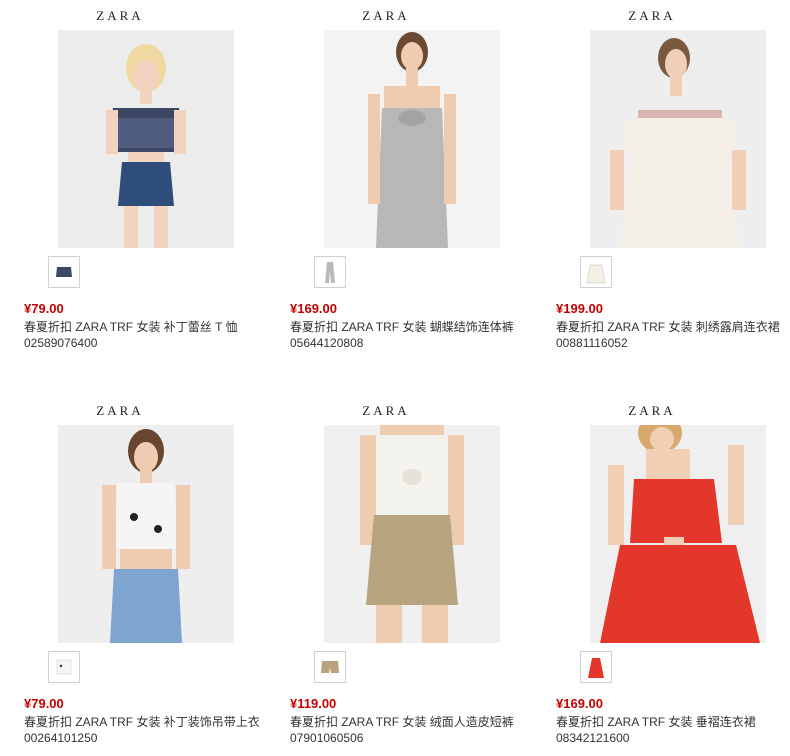  Describe the element at coordinates (673, 721) in the screenshot. I see `product-name: 春夏折扣 ZARA TRF 女装 垂褶连衣裙` at that location.